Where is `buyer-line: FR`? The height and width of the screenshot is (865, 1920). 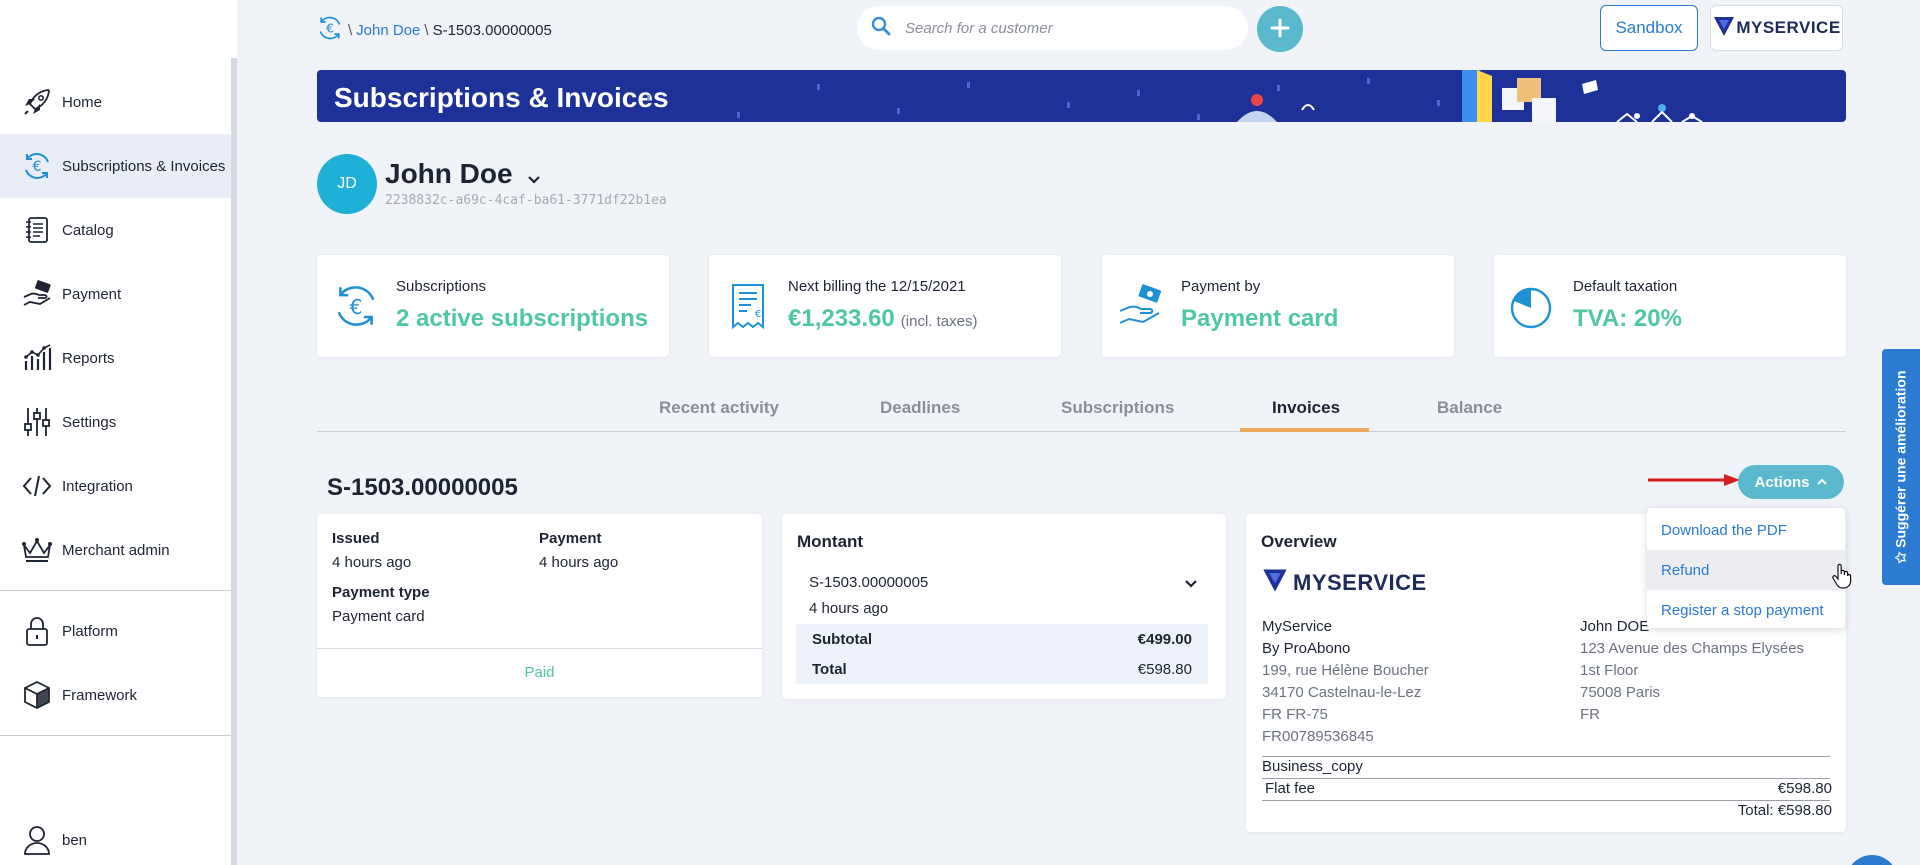
buyer-line: FR is located at coordinates (1590, 714).